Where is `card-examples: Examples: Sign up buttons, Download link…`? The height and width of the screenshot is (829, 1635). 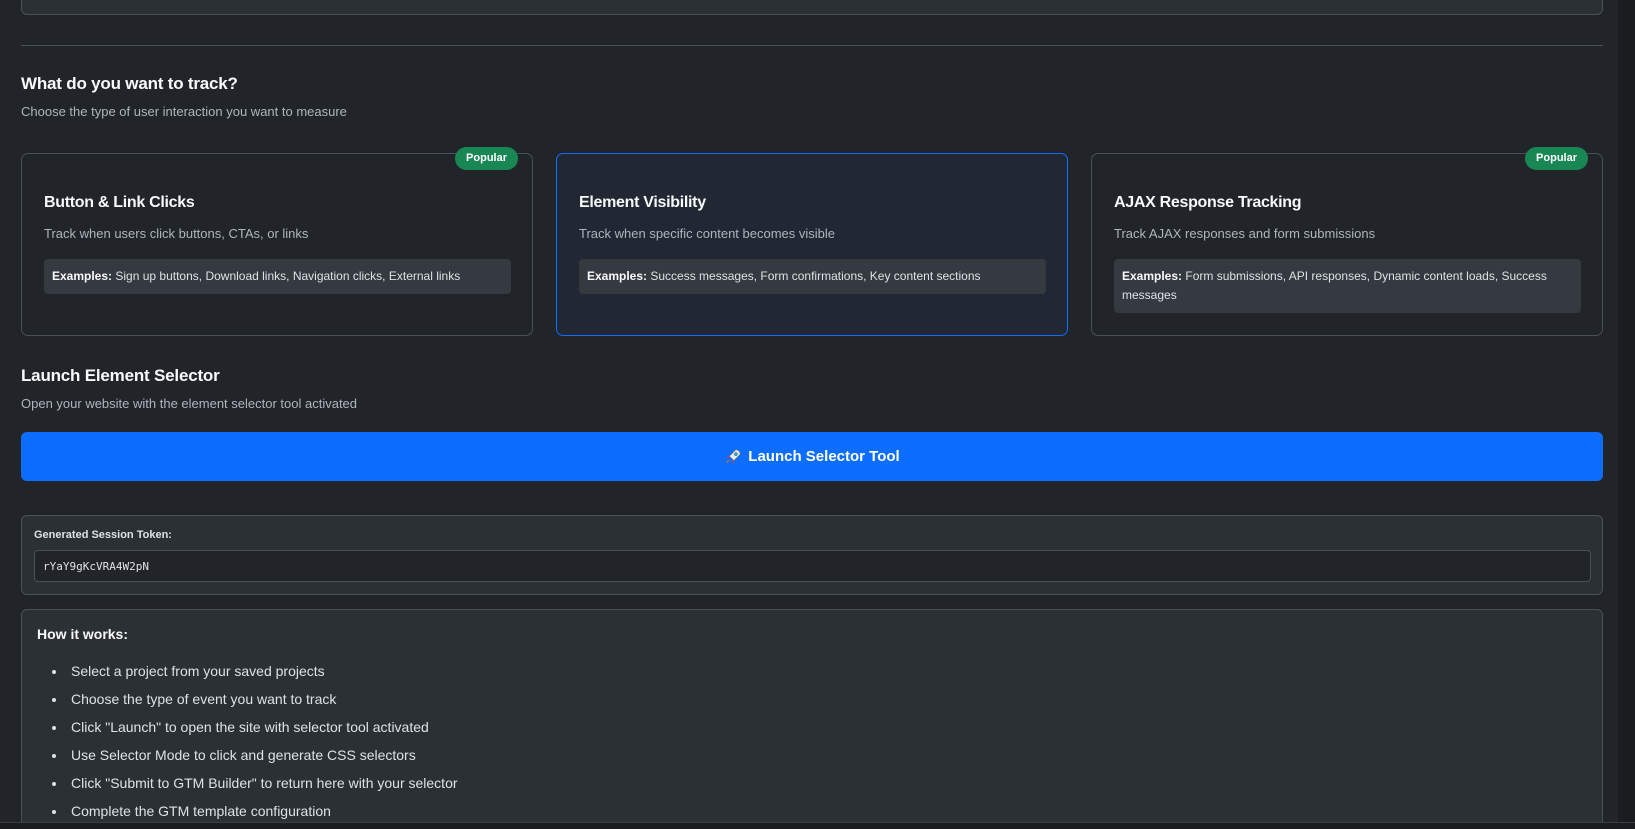 card-examples: Examples: Sign up buttons, Download link… is located at coordinates (277, 276).